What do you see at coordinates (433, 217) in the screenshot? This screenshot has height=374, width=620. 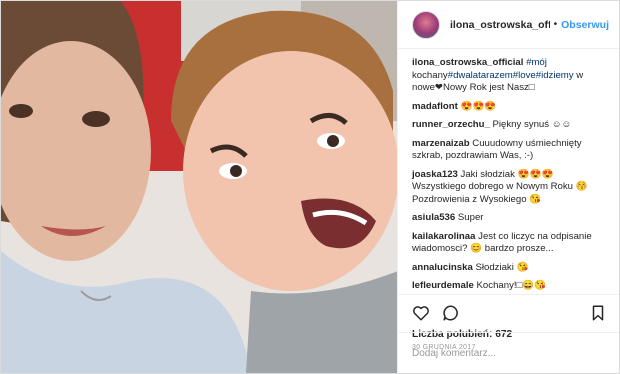 I see `comment-user: asiula536` at bounding box center [433, 217].